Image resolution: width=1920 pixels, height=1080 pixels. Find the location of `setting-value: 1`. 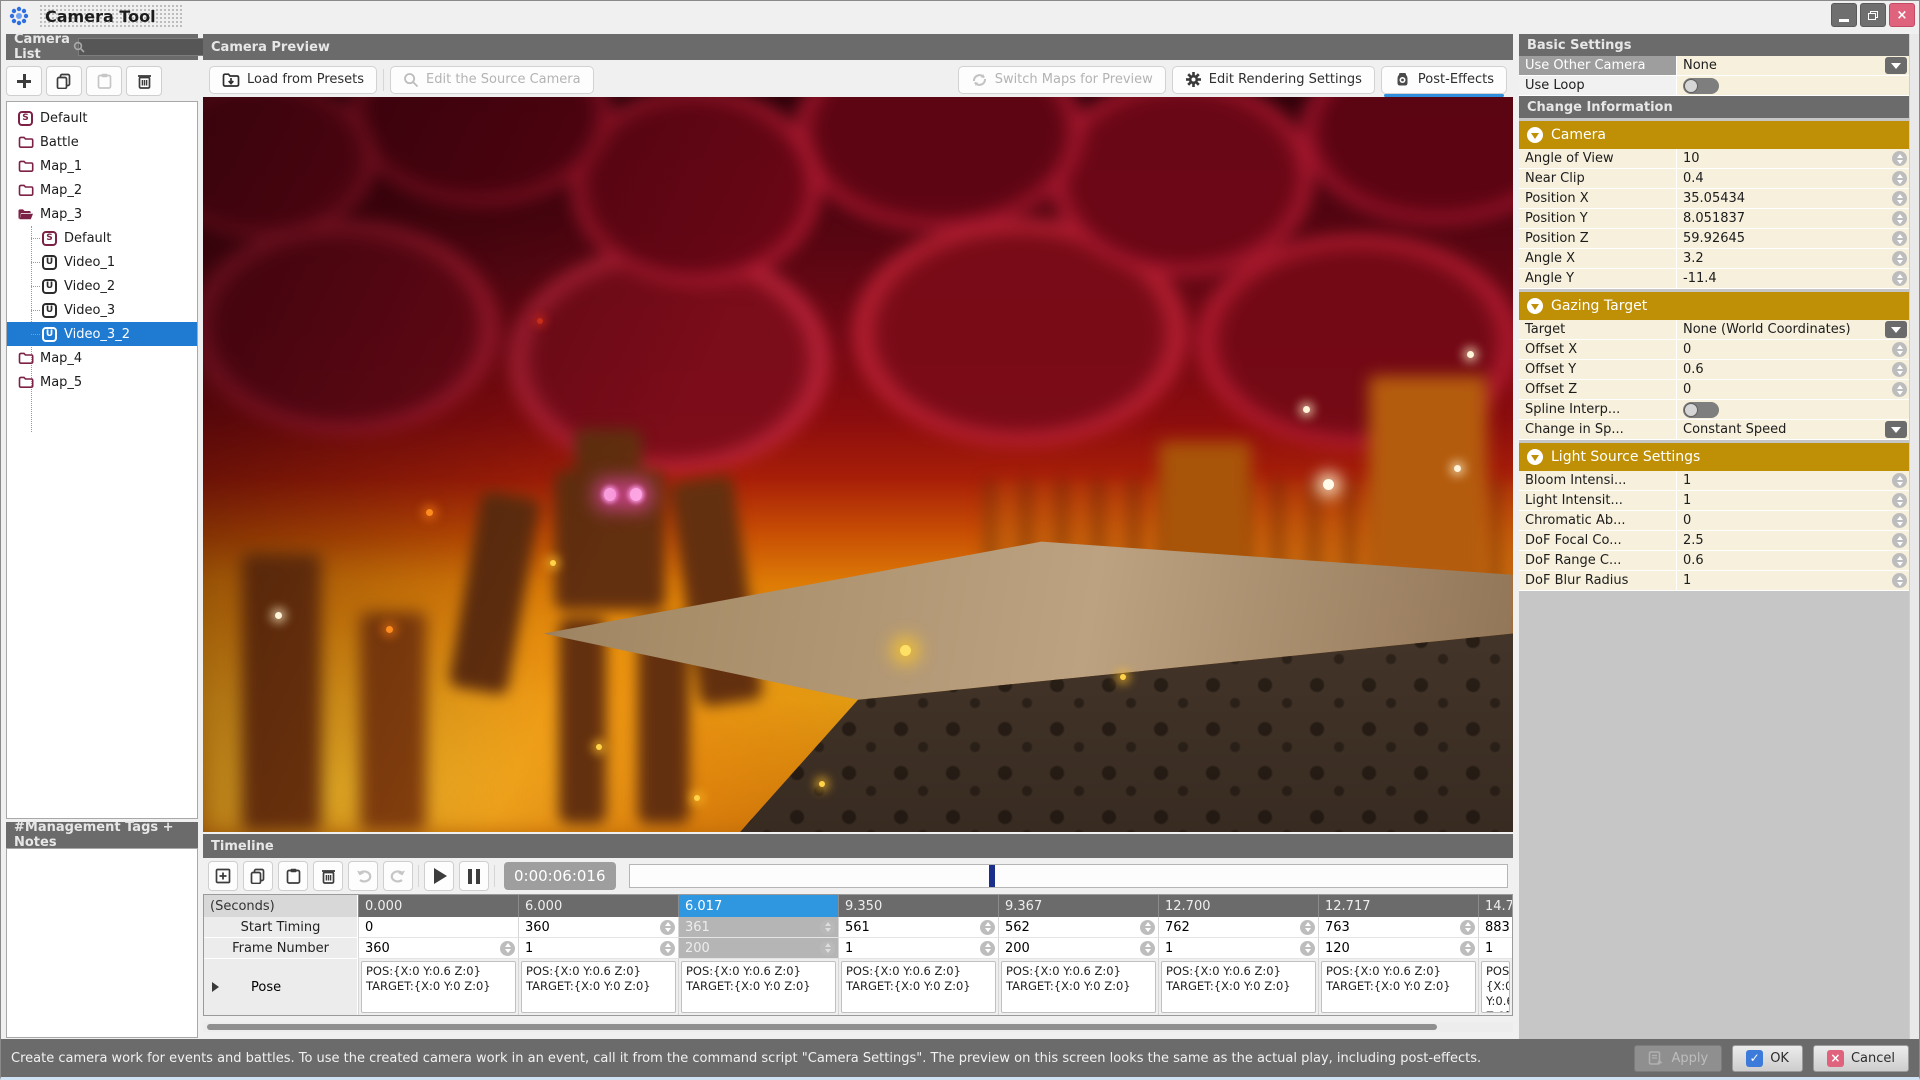

setting-value: 1 is located at coordinates (1793, 581).